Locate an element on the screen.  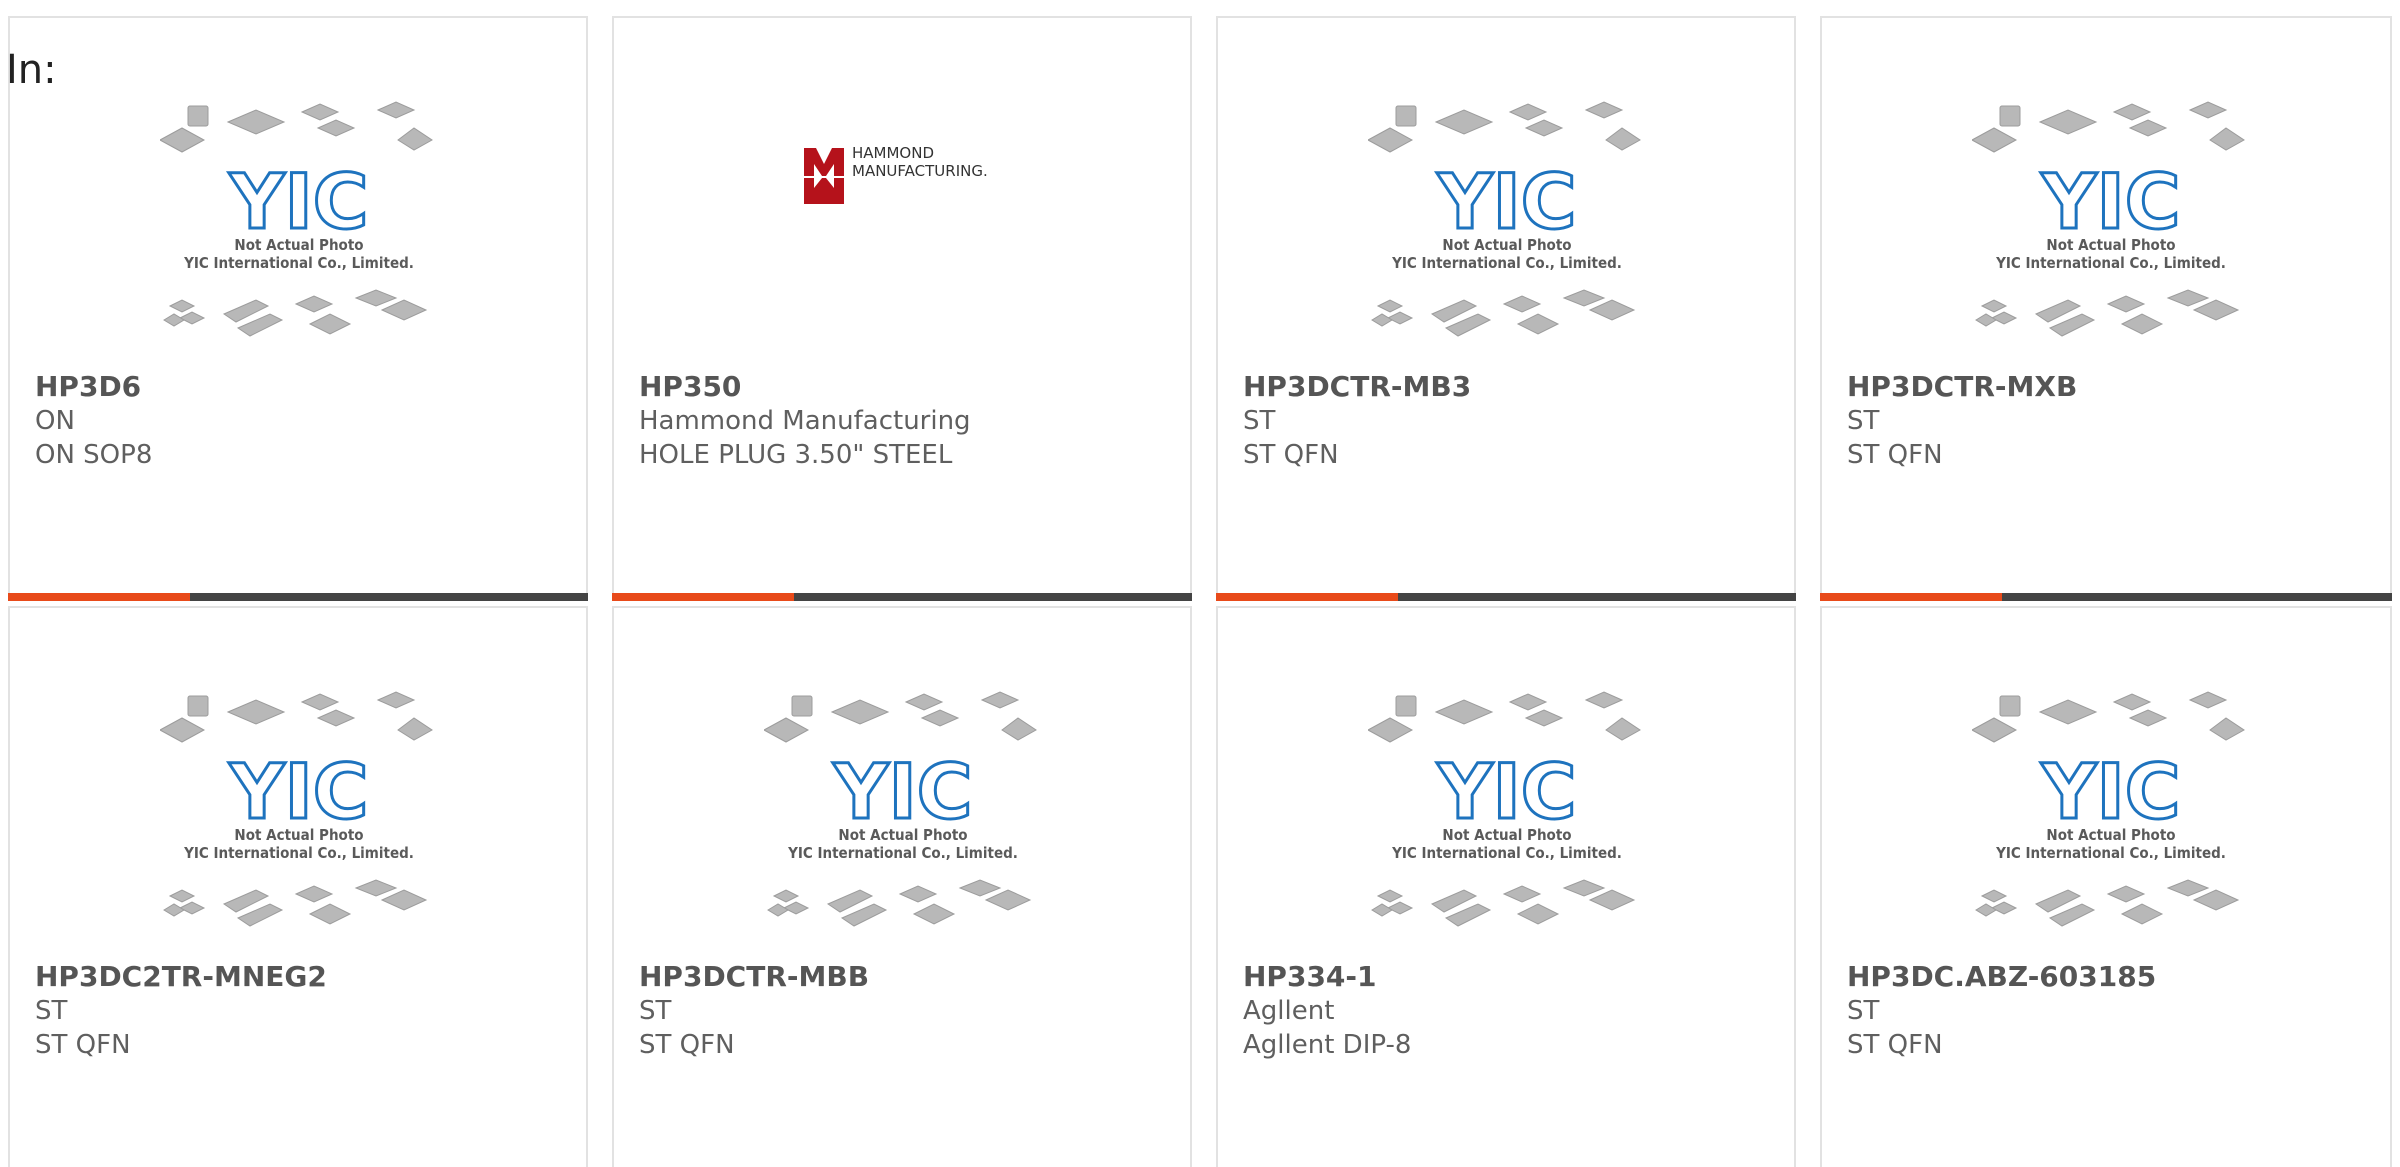
hammond-logo-line1: HAMMOND is located at coordinates (893, 153).